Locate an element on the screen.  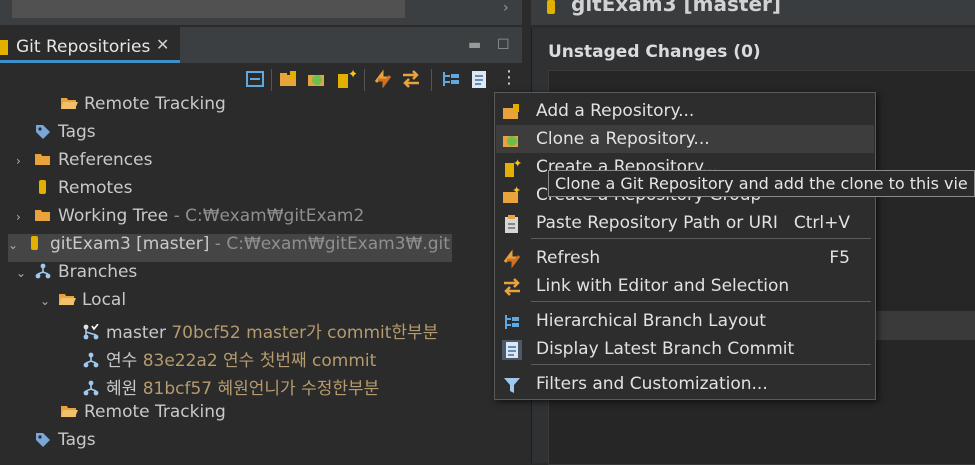
tree-item-branch-hyewon: 혜원 81bcf57 혜원언니가 수정한부분 is located at coordinates (230, 388).